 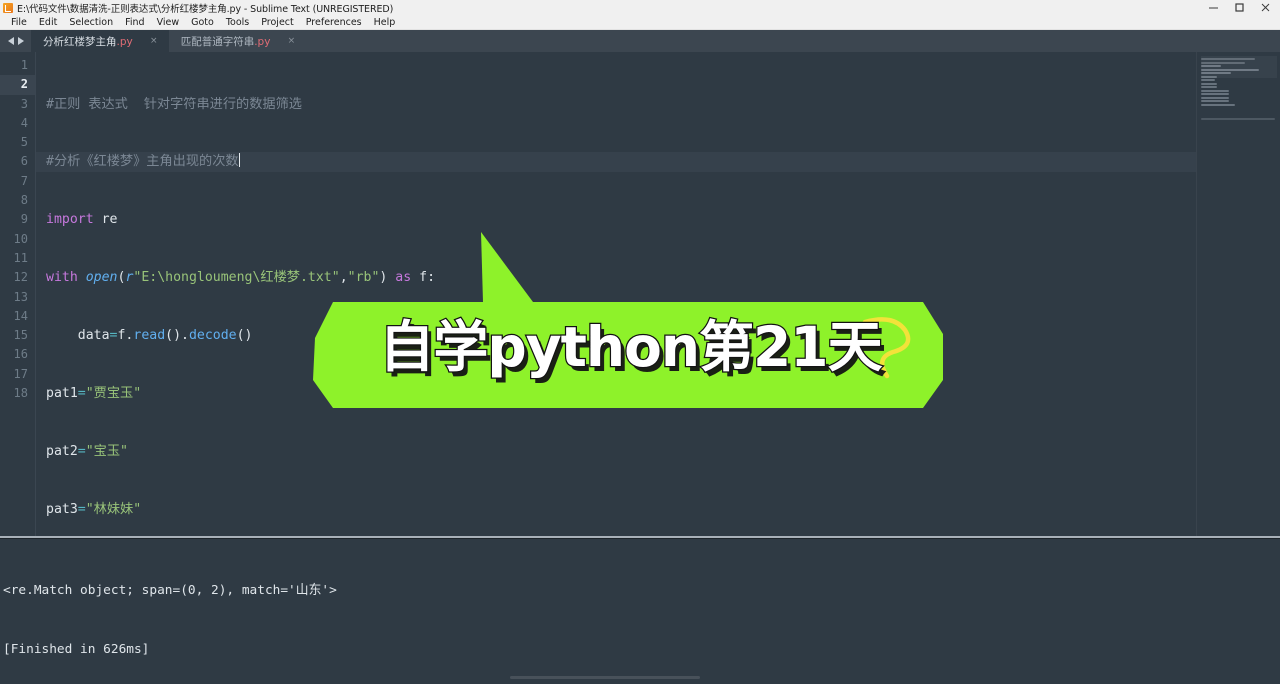 I want to click on line-number: 2, so click(x=17, y=85).